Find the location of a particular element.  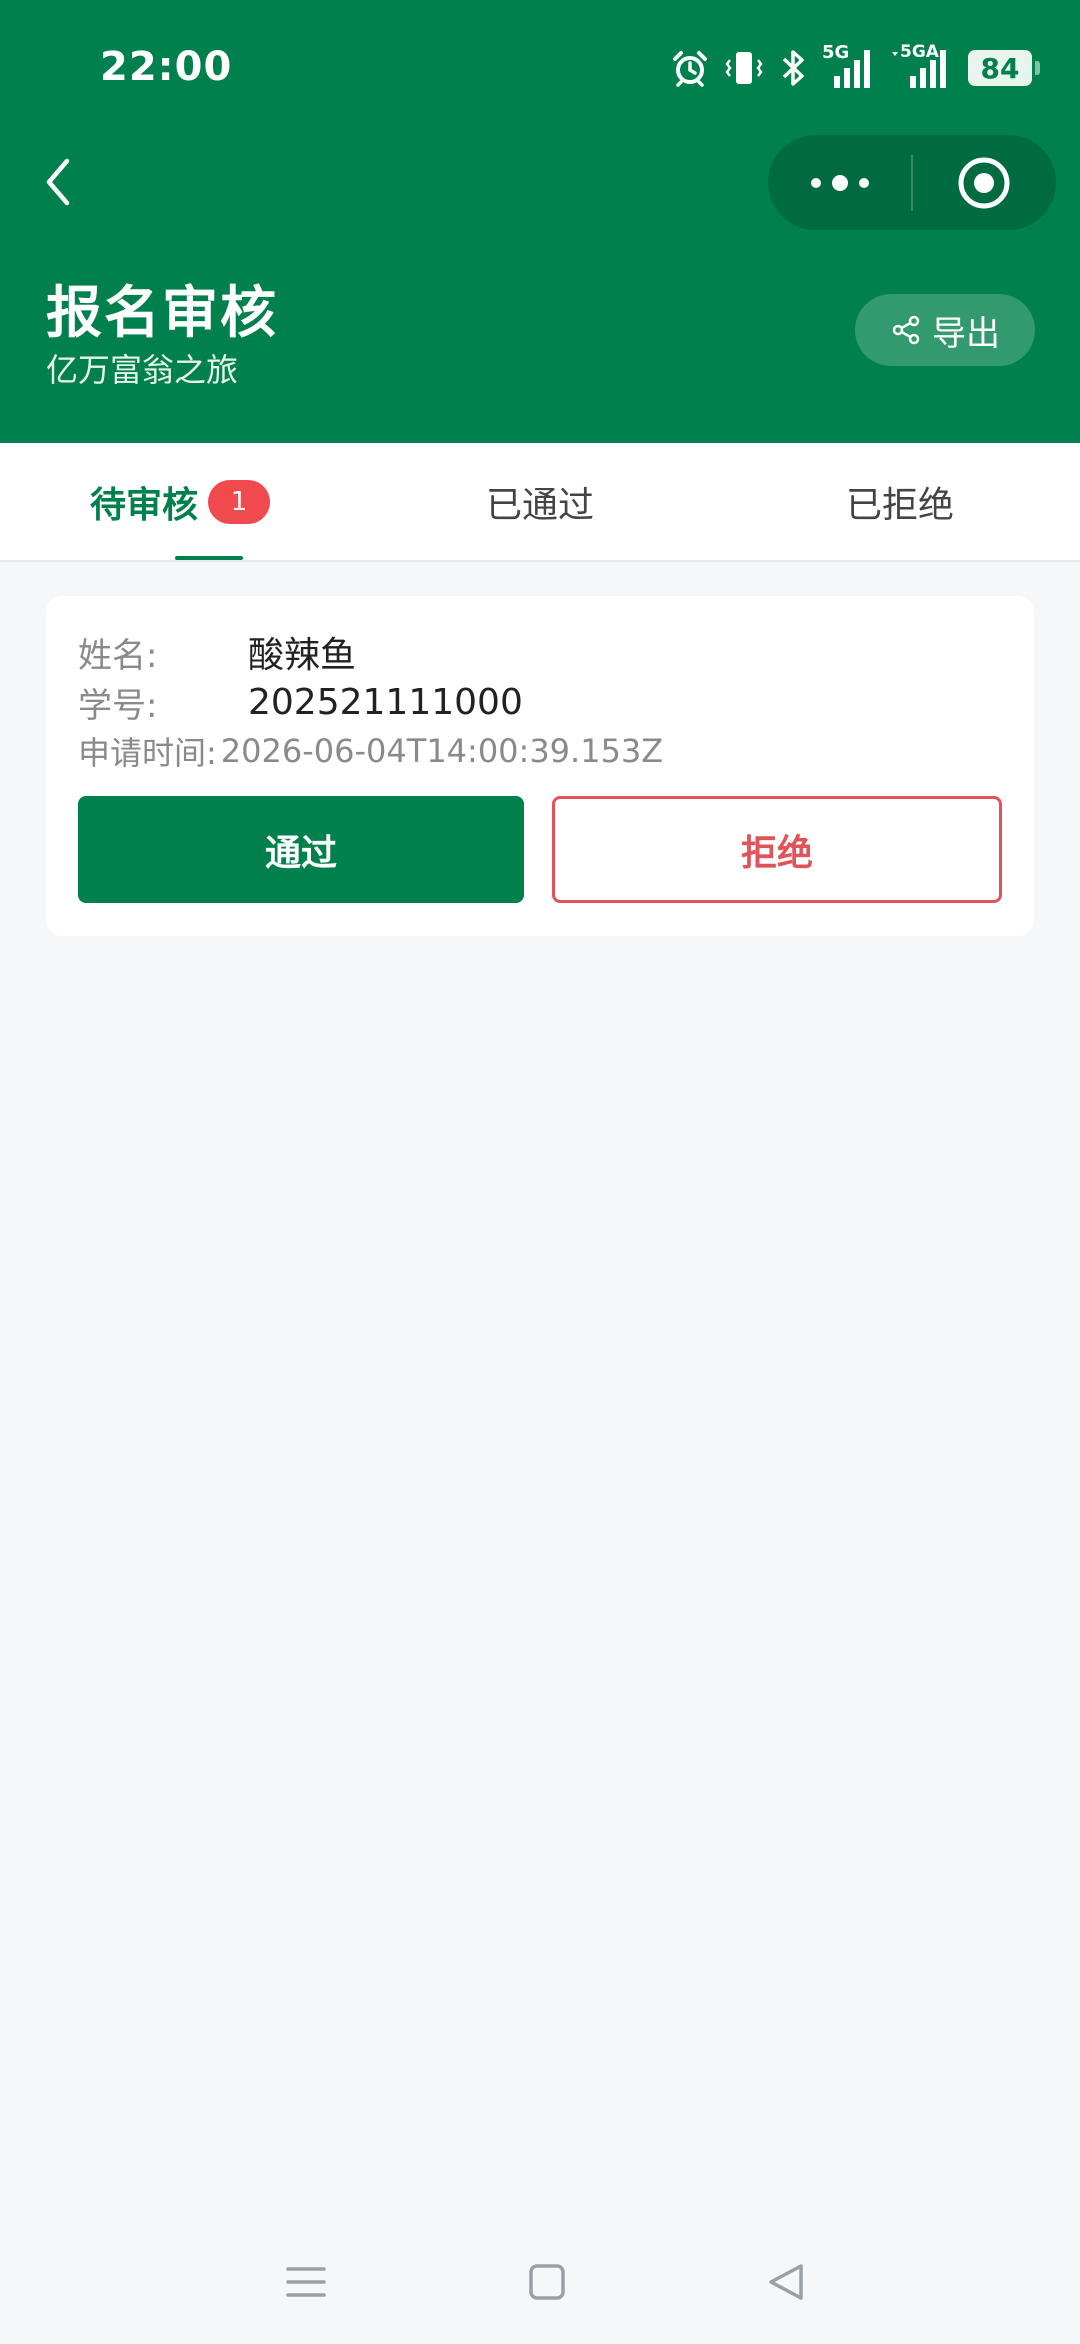

home-square-icon is located at coordinates (547, 2282).